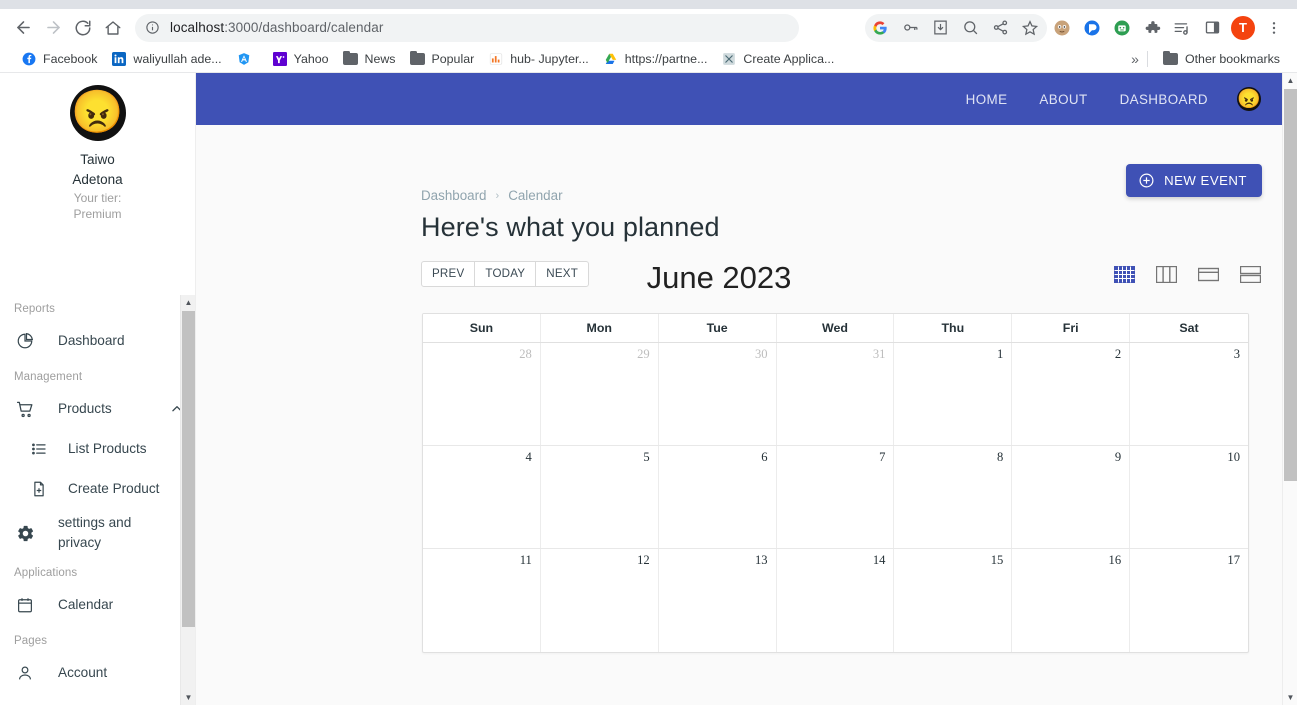 The width and height of the screenshot is (1297, 705). I want to click on breadcrumb-dashboard: Dashboard, so click(454, 195).